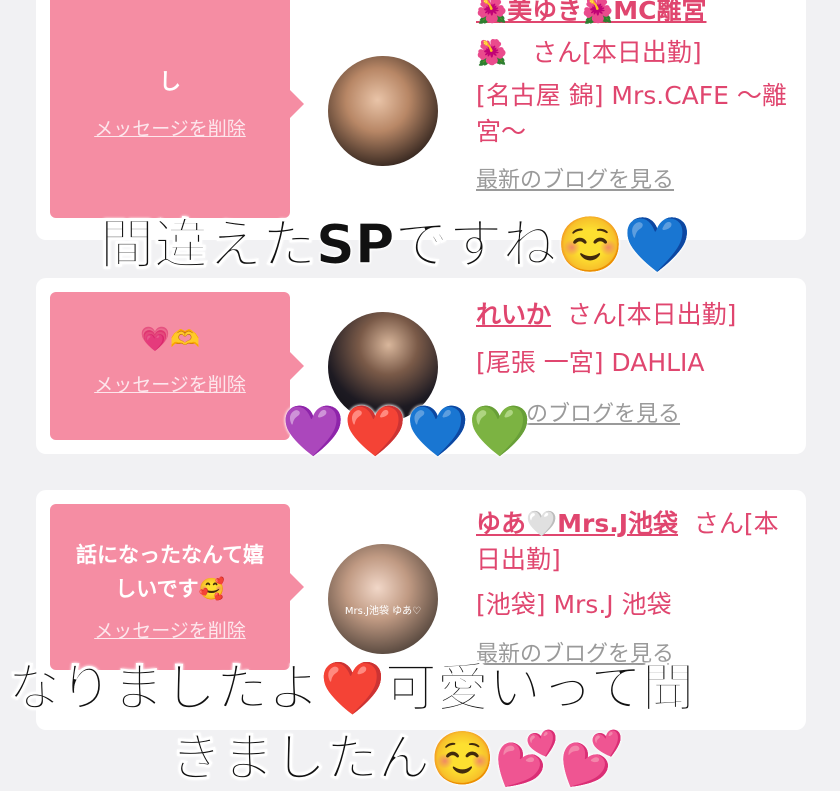 The width and height of the screenshot is (840, 791). Describe the element at coordinates (406, 431) in the screenshot. I see `overlay-hearts: 💜❤️💙💚` at that location.